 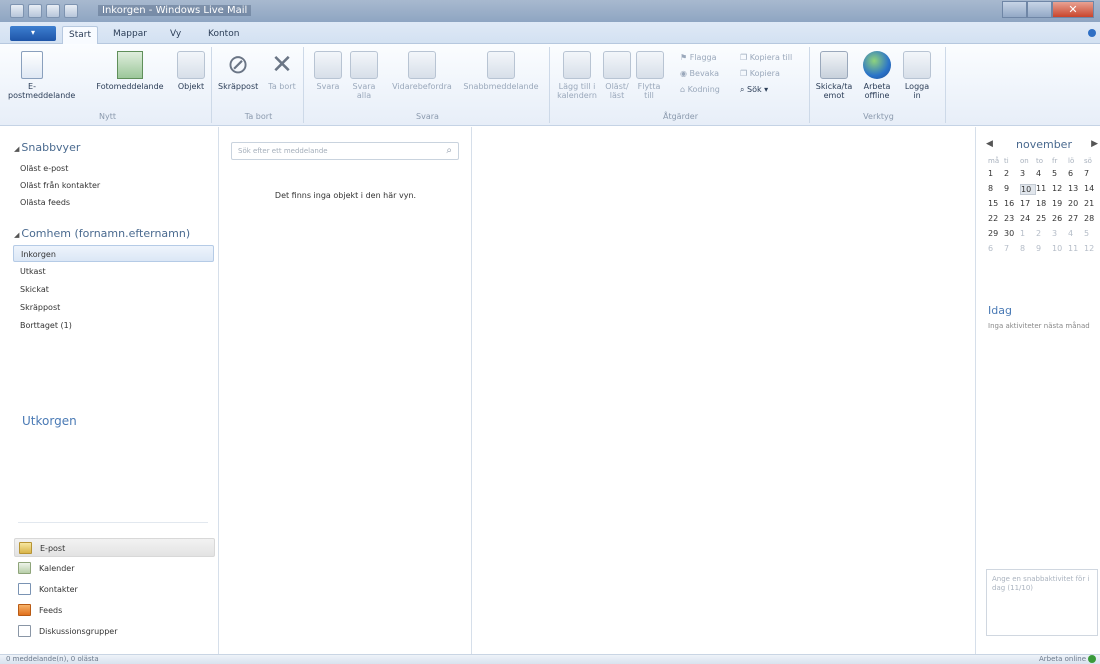 What do you see at coordinates (1076, 248) in the screenshot?
I see `calendar-day-next-month: 11` at bounding box center [1076, 248].